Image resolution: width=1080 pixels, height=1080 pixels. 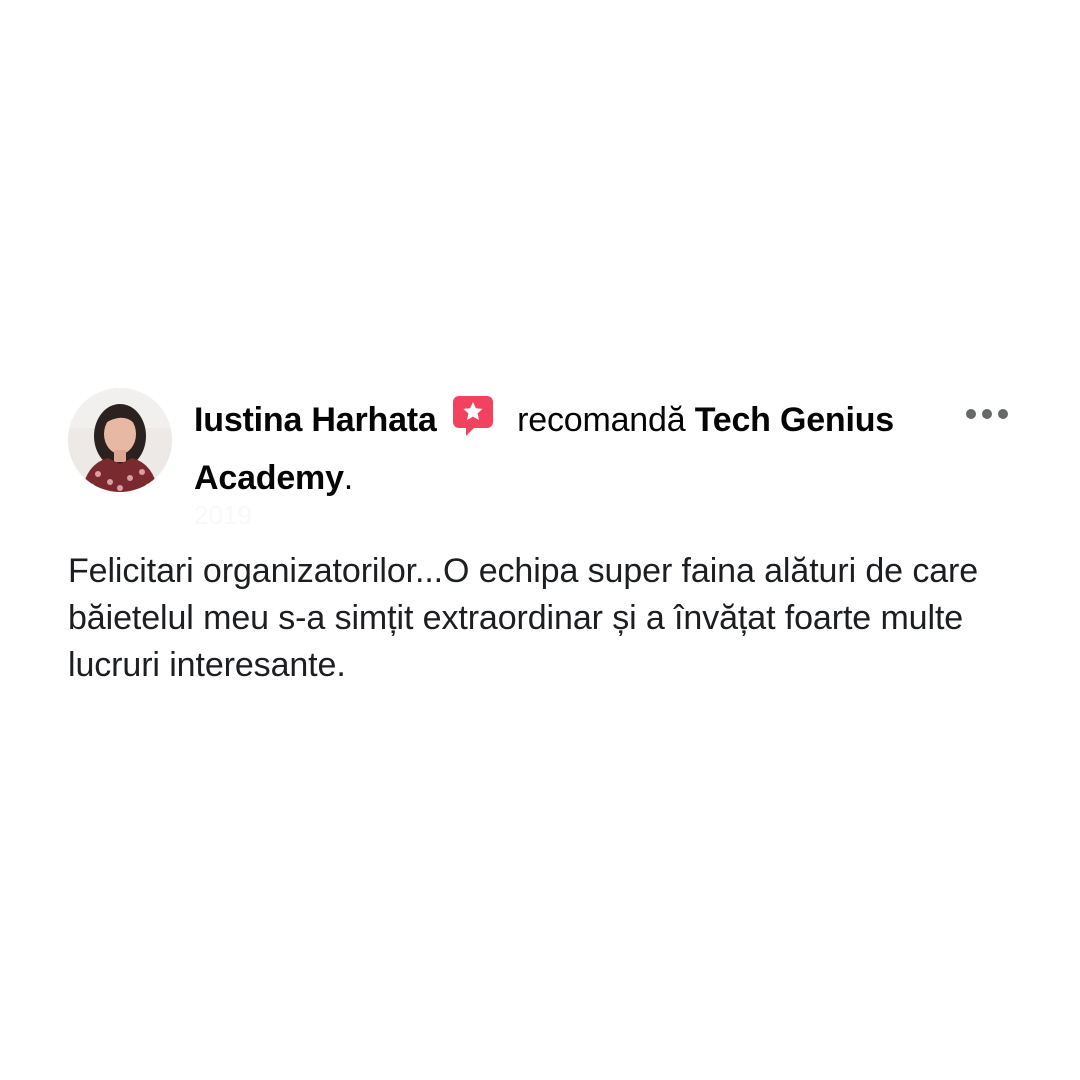 I want to click on avatar, so click(x=120, y=440).